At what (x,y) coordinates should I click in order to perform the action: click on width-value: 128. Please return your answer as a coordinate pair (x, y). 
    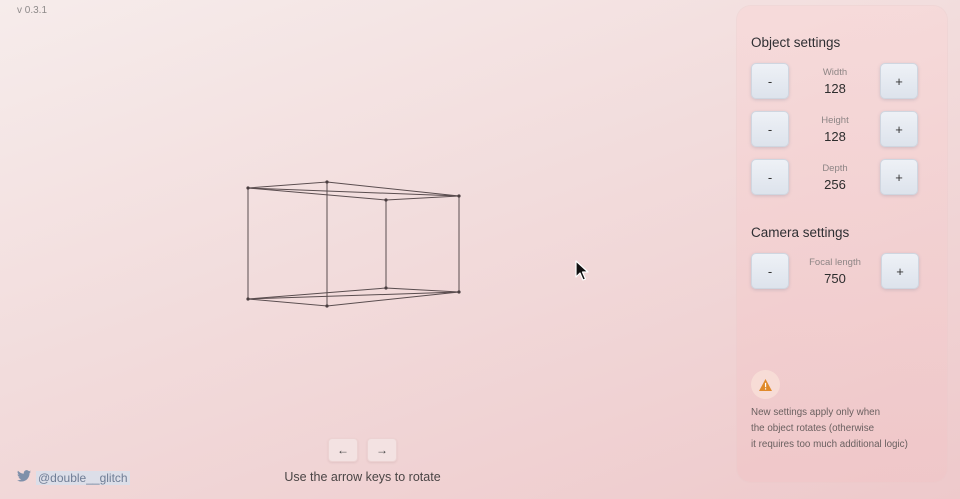
    Looking at the image, I should click on (835, 88).